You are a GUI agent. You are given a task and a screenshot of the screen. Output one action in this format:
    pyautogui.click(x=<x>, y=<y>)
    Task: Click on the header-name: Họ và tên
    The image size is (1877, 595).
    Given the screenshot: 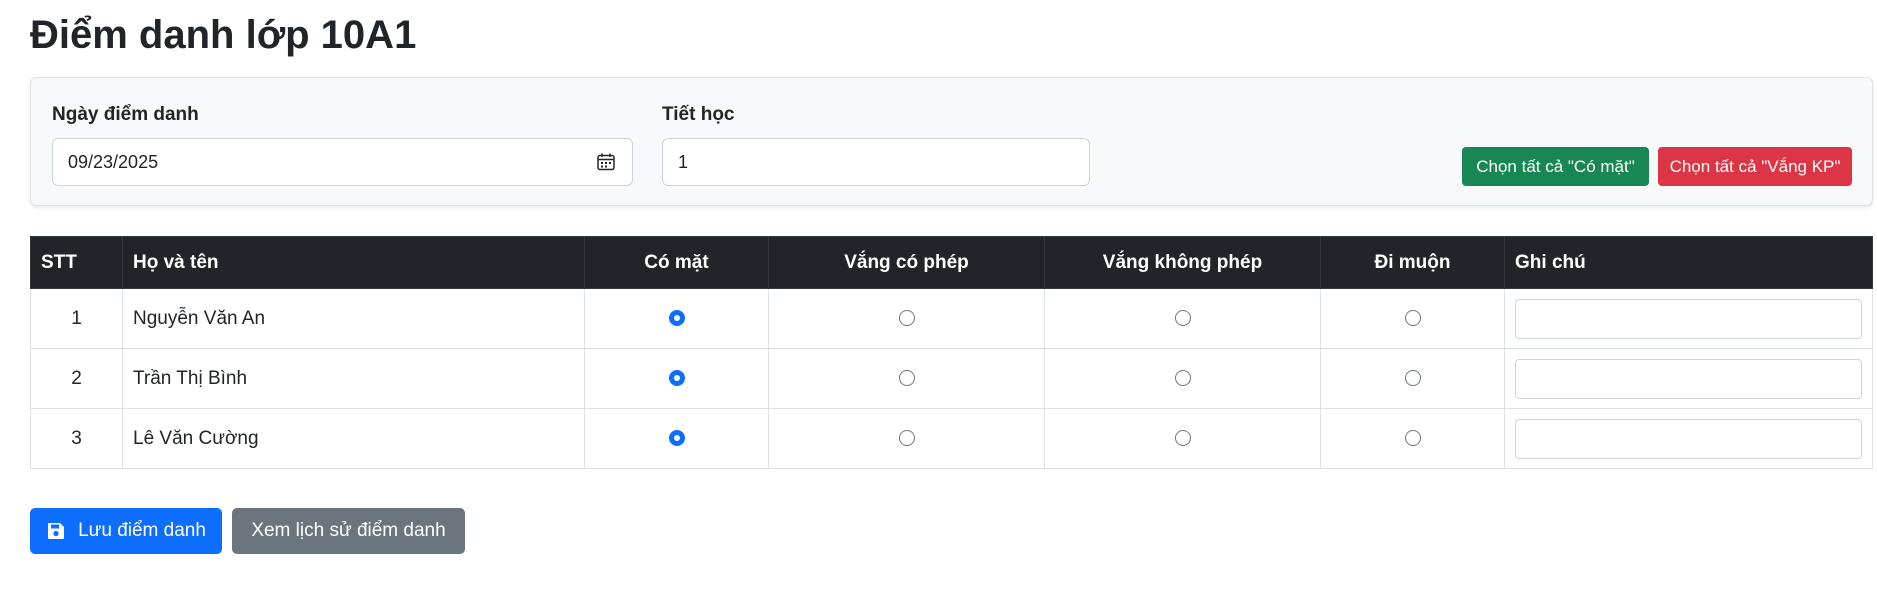 What is the action you would take?
    pyautogui.click(x=353, y=262)
    